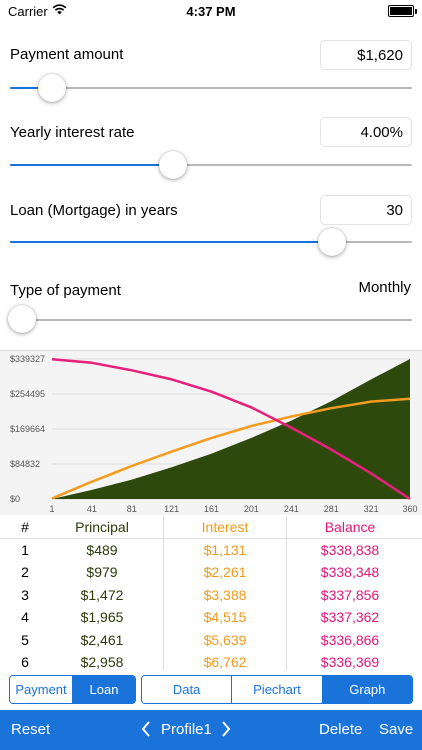  What do you see at coordinates (65, 290) in the screenshot?
I see `payment-type-label: Type of payment` at bounding box center [65, 290].